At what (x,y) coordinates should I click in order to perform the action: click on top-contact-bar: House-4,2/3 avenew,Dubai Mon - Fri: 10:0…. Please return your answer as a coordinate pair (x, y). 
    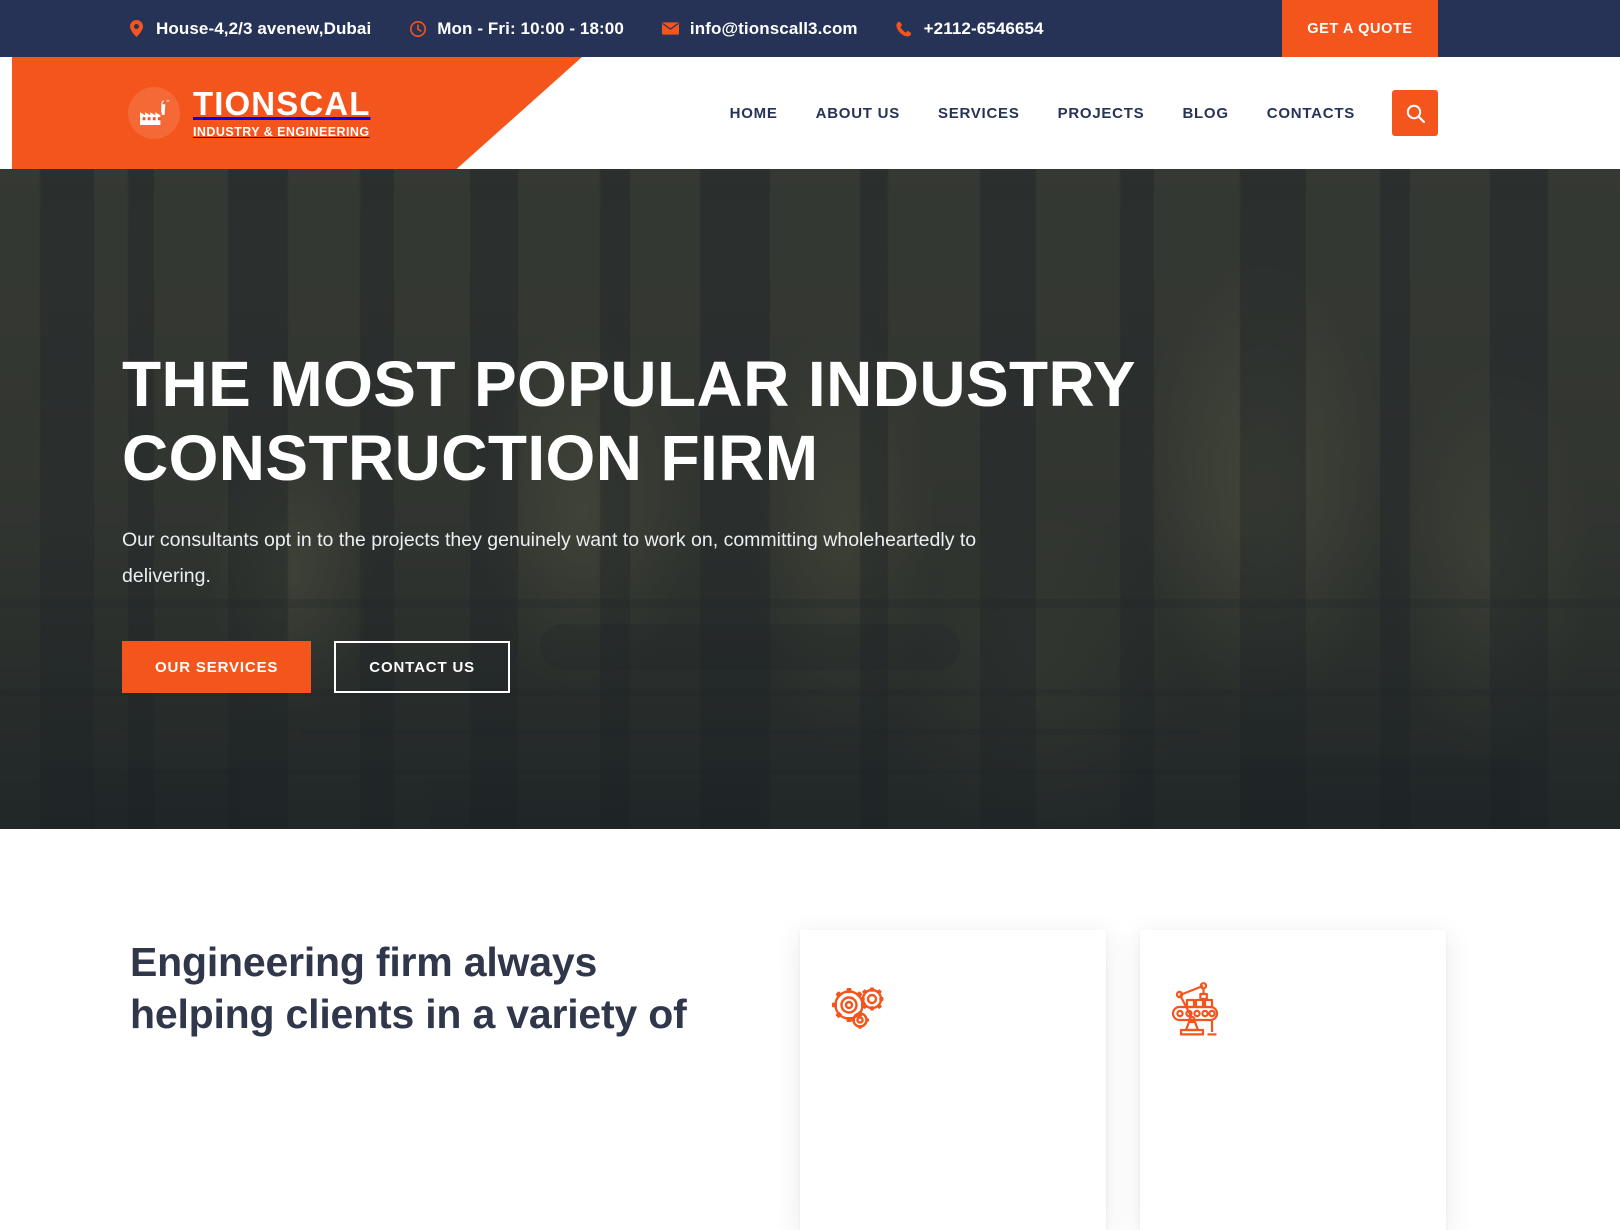
    Looking at the image, I should click on (810, 28).